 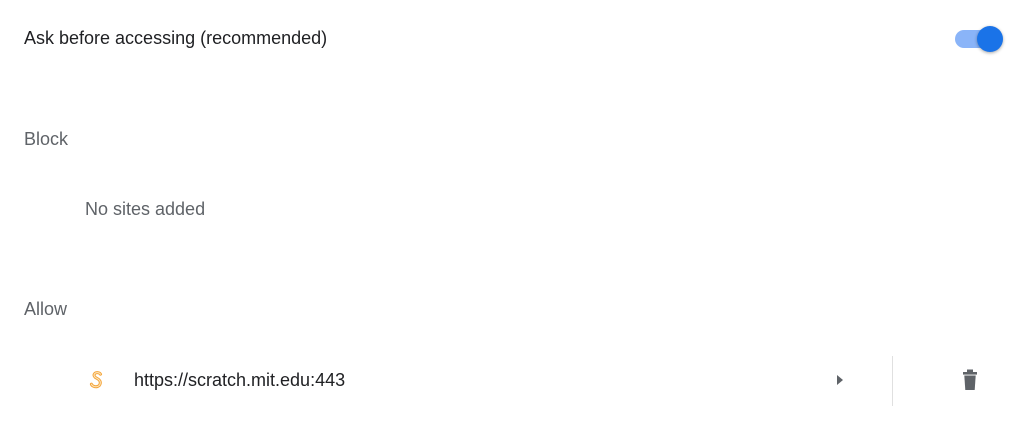 I want to click on ask-before-accessing-toggle, so click(x=979, y=39).